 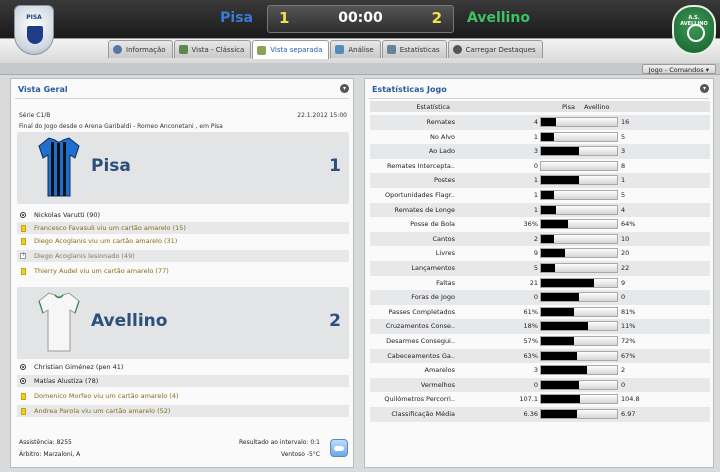 What do you see at coordinates (540, 385) in the screenshot?
I see `table-row: Vermelhos 0 0` at bounding box center [540, 385].